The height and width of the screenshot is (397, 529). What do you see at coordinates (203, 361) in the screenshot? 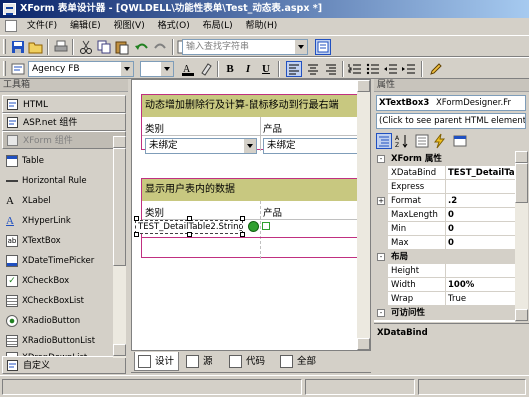
I see `tab-source: 源` at bounding box center [203, 361].